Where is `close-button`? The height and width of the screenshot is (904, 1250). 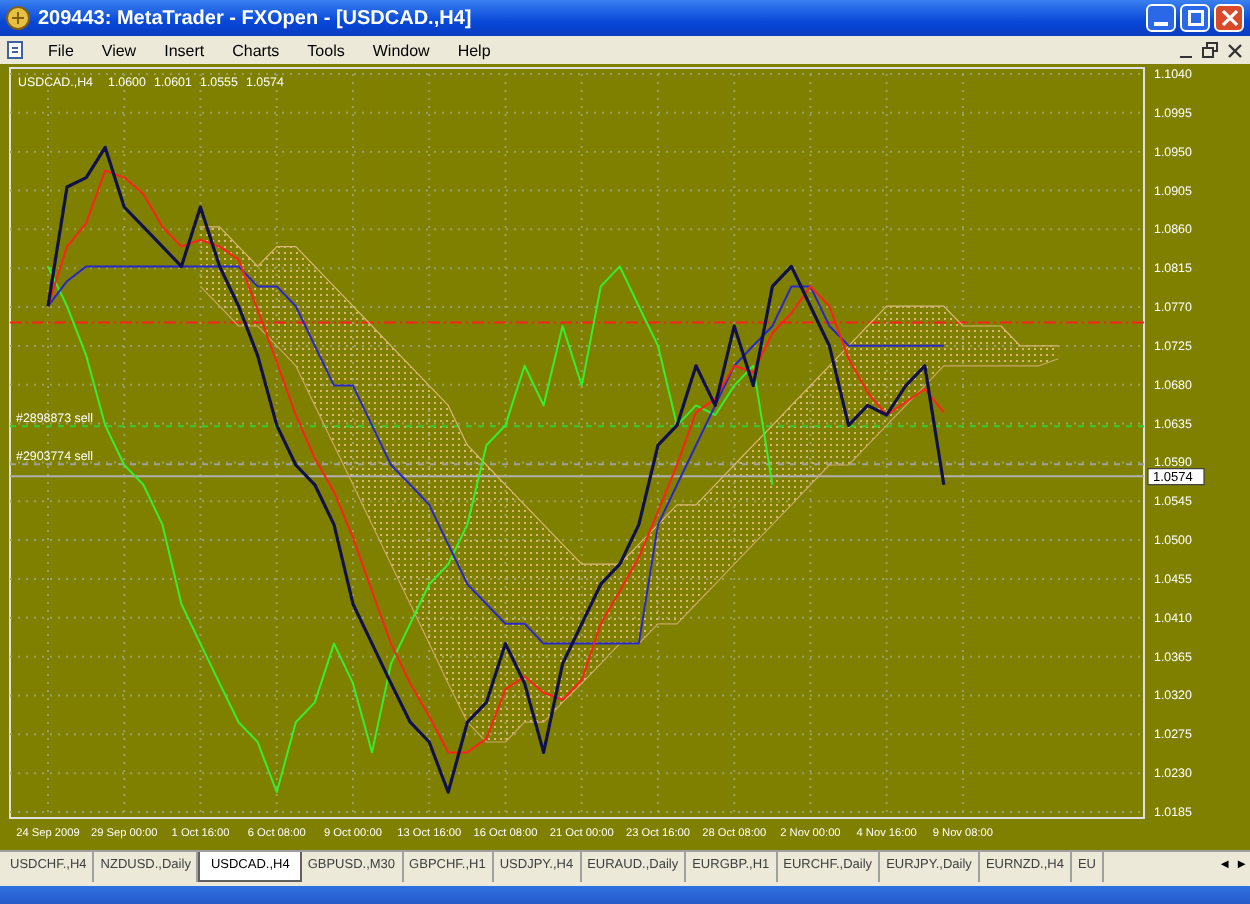 close-button is located at coordinates (1229, 18).